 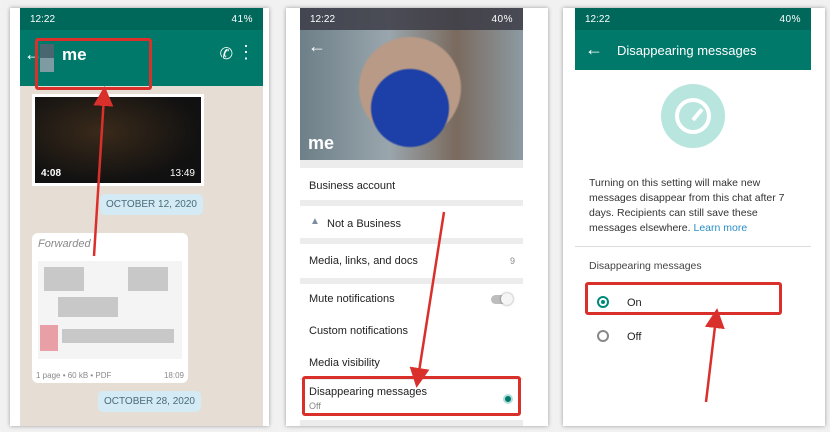 I want to click on option-off: Off, so click(x=693, y=336).